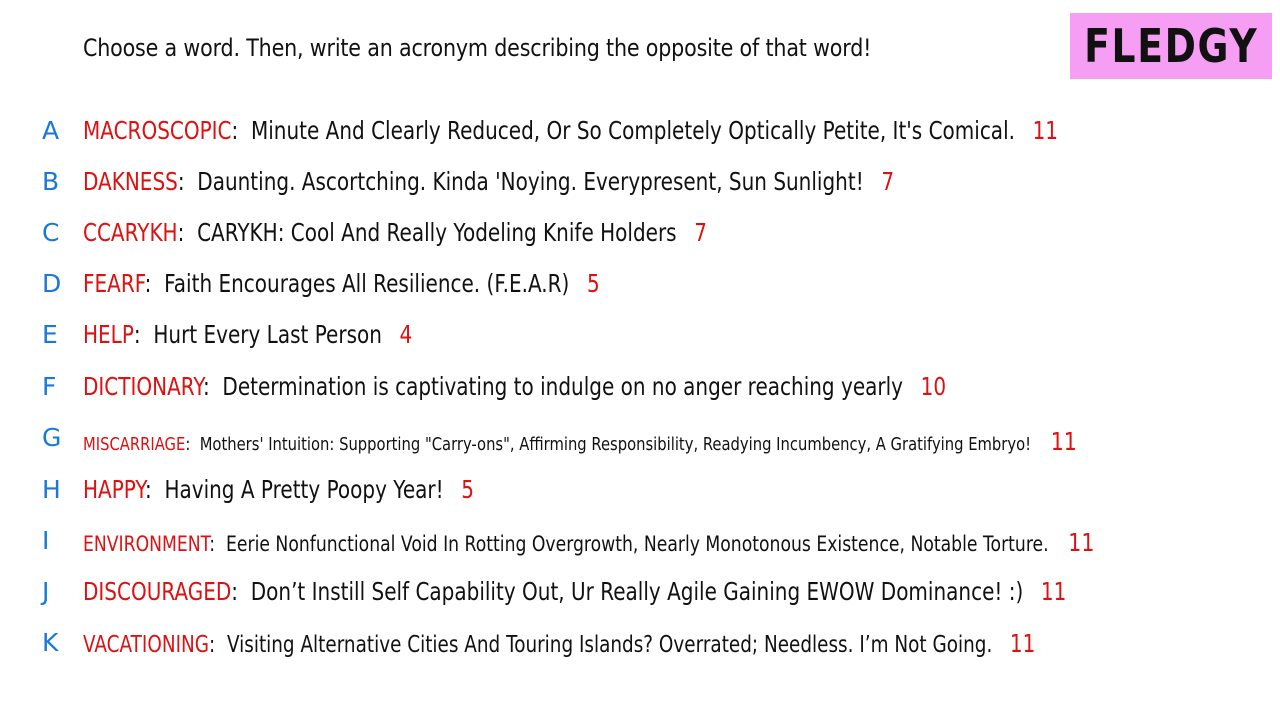  Describe the element at coordinates (143, 386) in the screenshot. I see `entry-word: DICTIONARY` at that location.